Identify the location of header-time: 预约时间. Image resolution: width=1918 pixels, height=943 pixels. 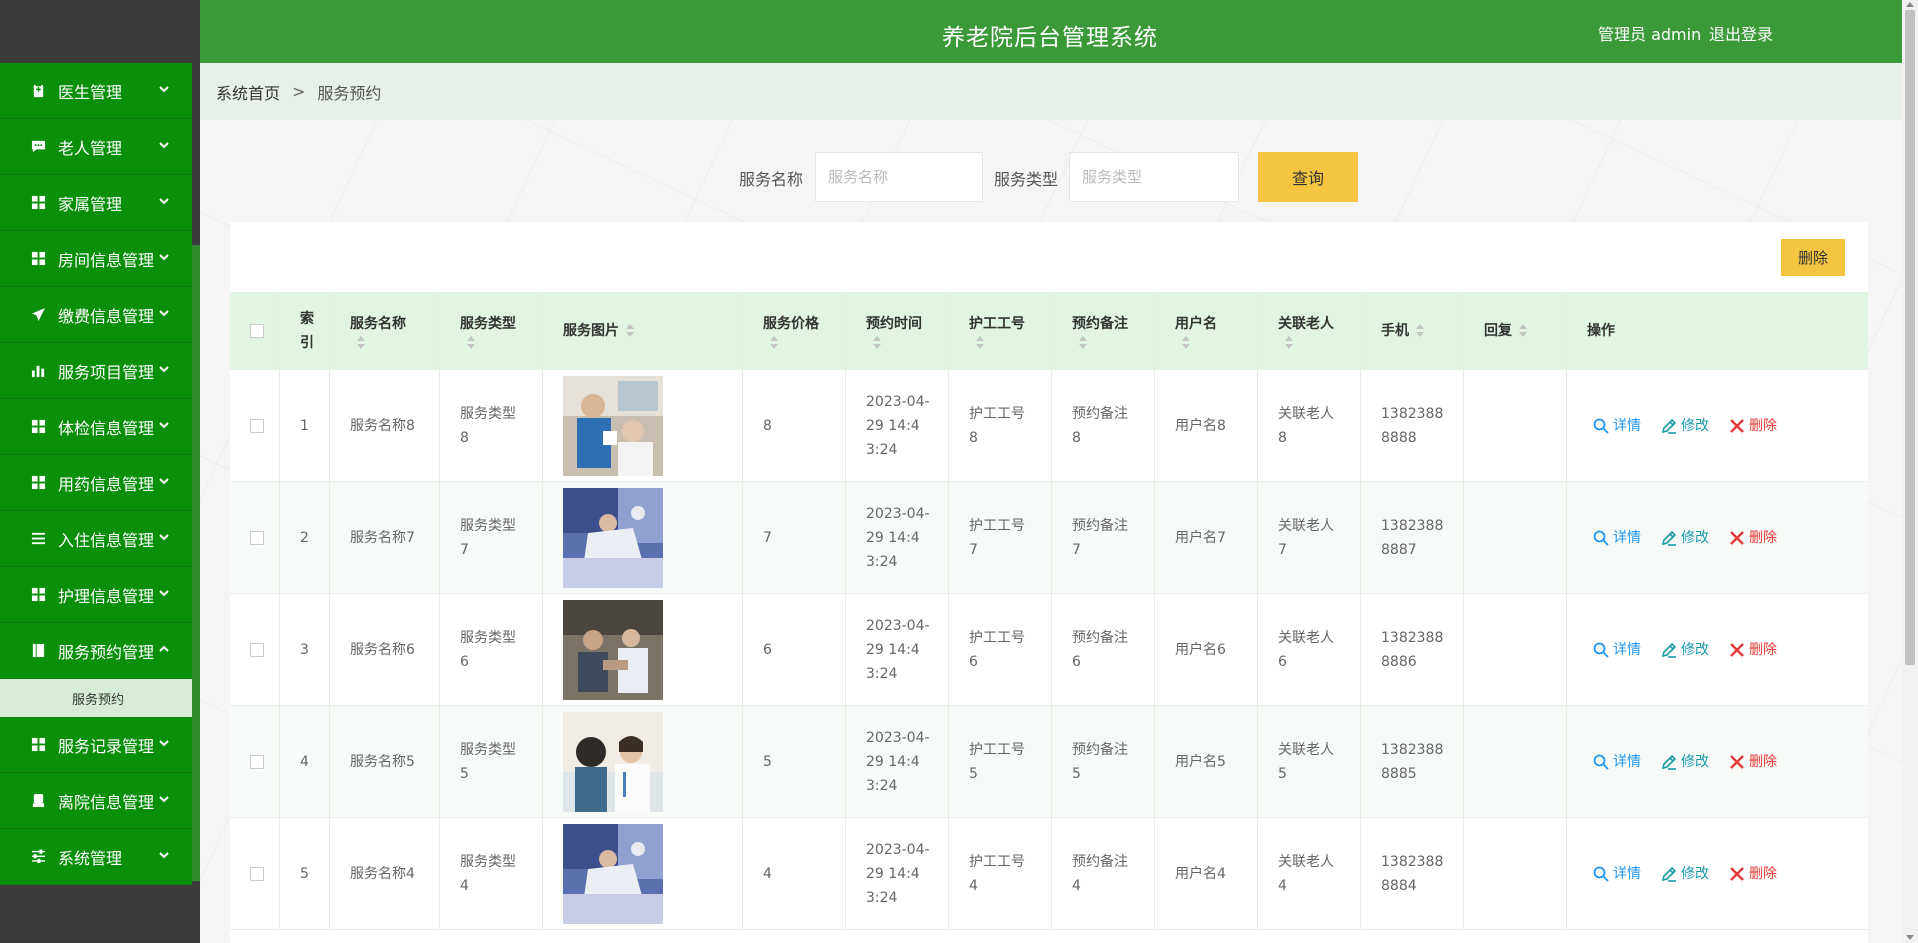
(897, 330).